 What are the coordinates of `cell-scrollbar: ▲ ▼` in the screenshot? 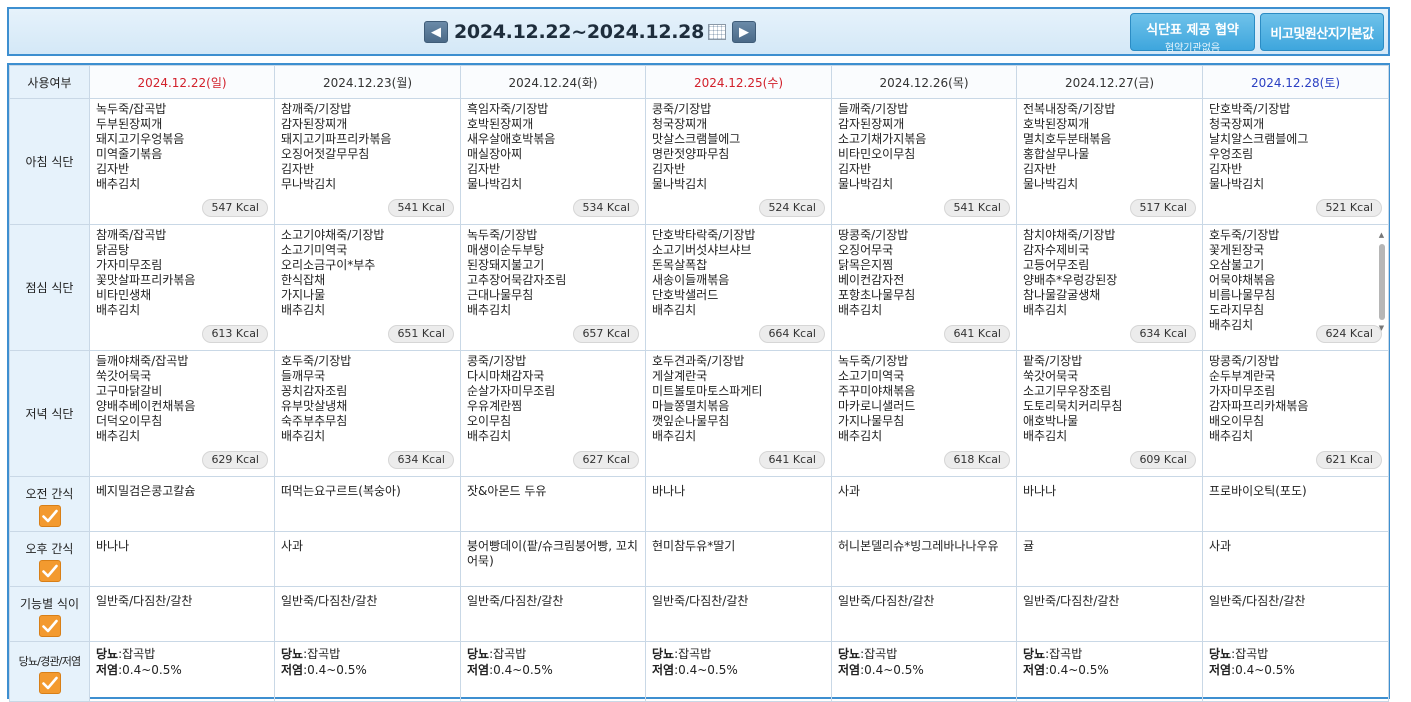 It's located at (1381, 287).